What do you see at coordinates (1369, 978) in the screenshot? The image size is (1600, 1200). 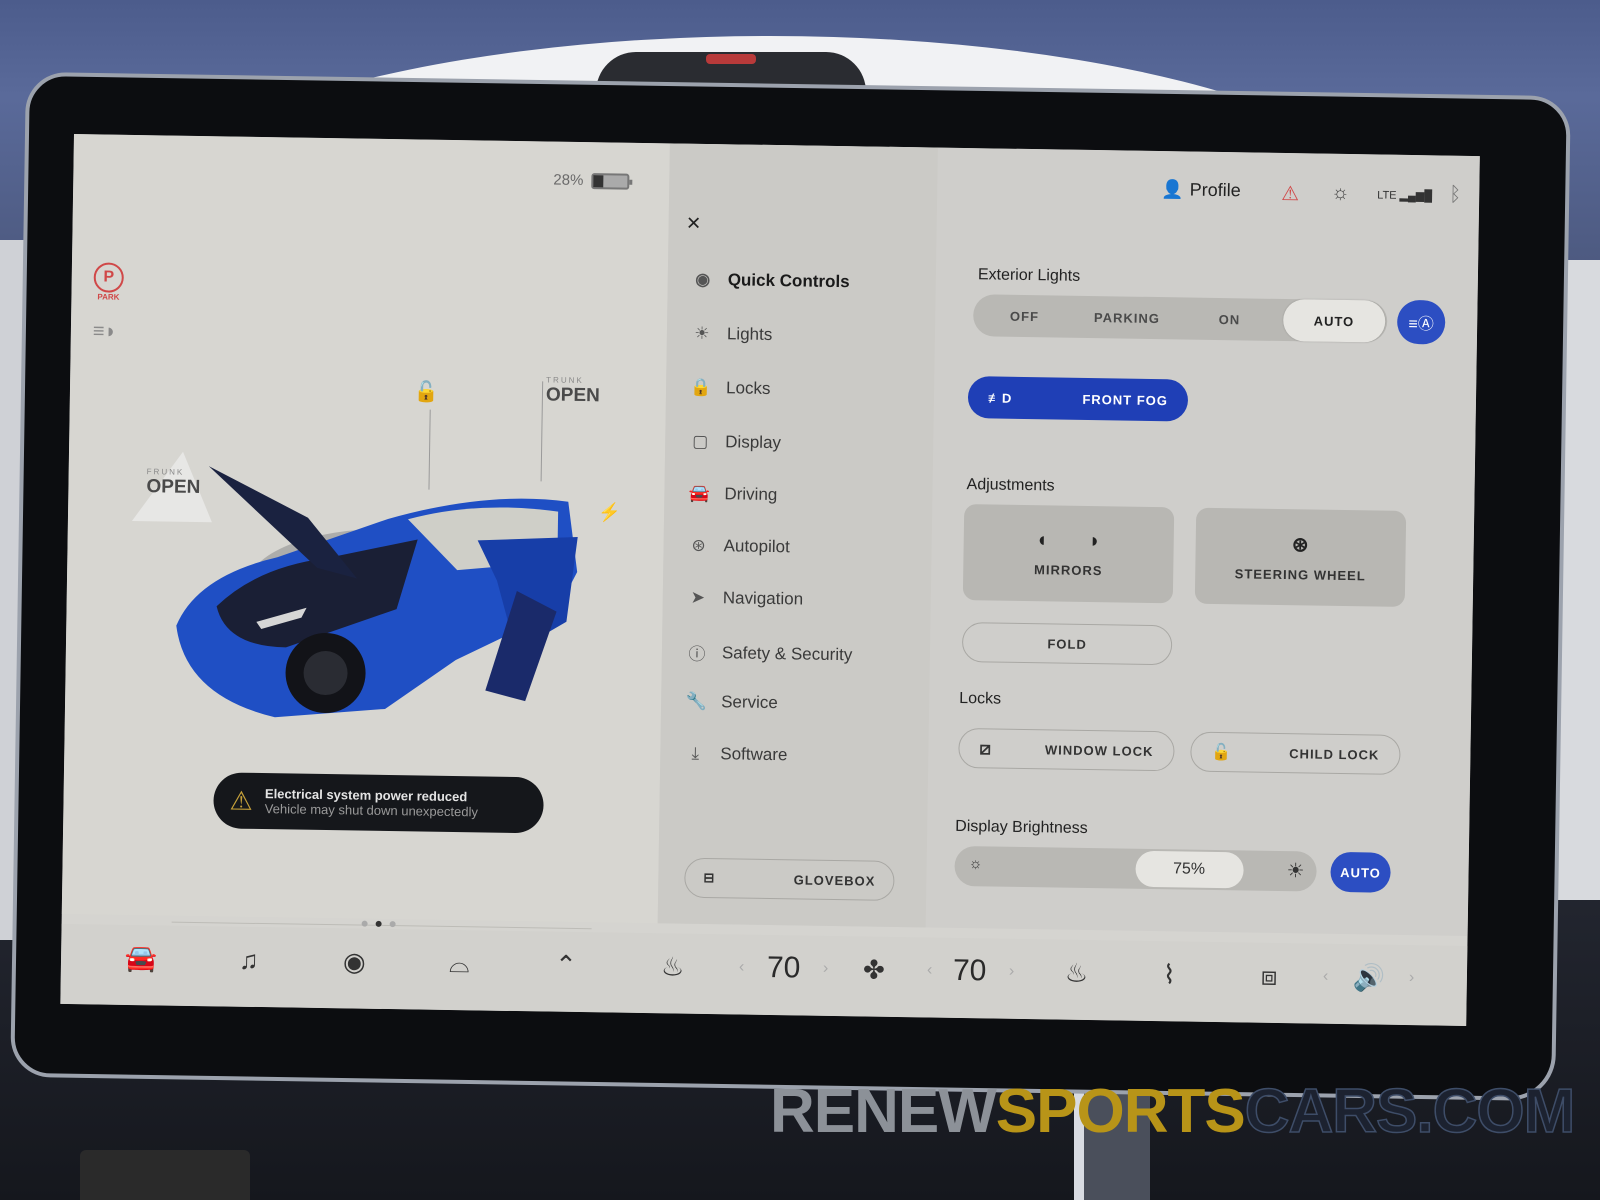 I see `volume-icon: 🔊` at bounding box center [1369, 978].